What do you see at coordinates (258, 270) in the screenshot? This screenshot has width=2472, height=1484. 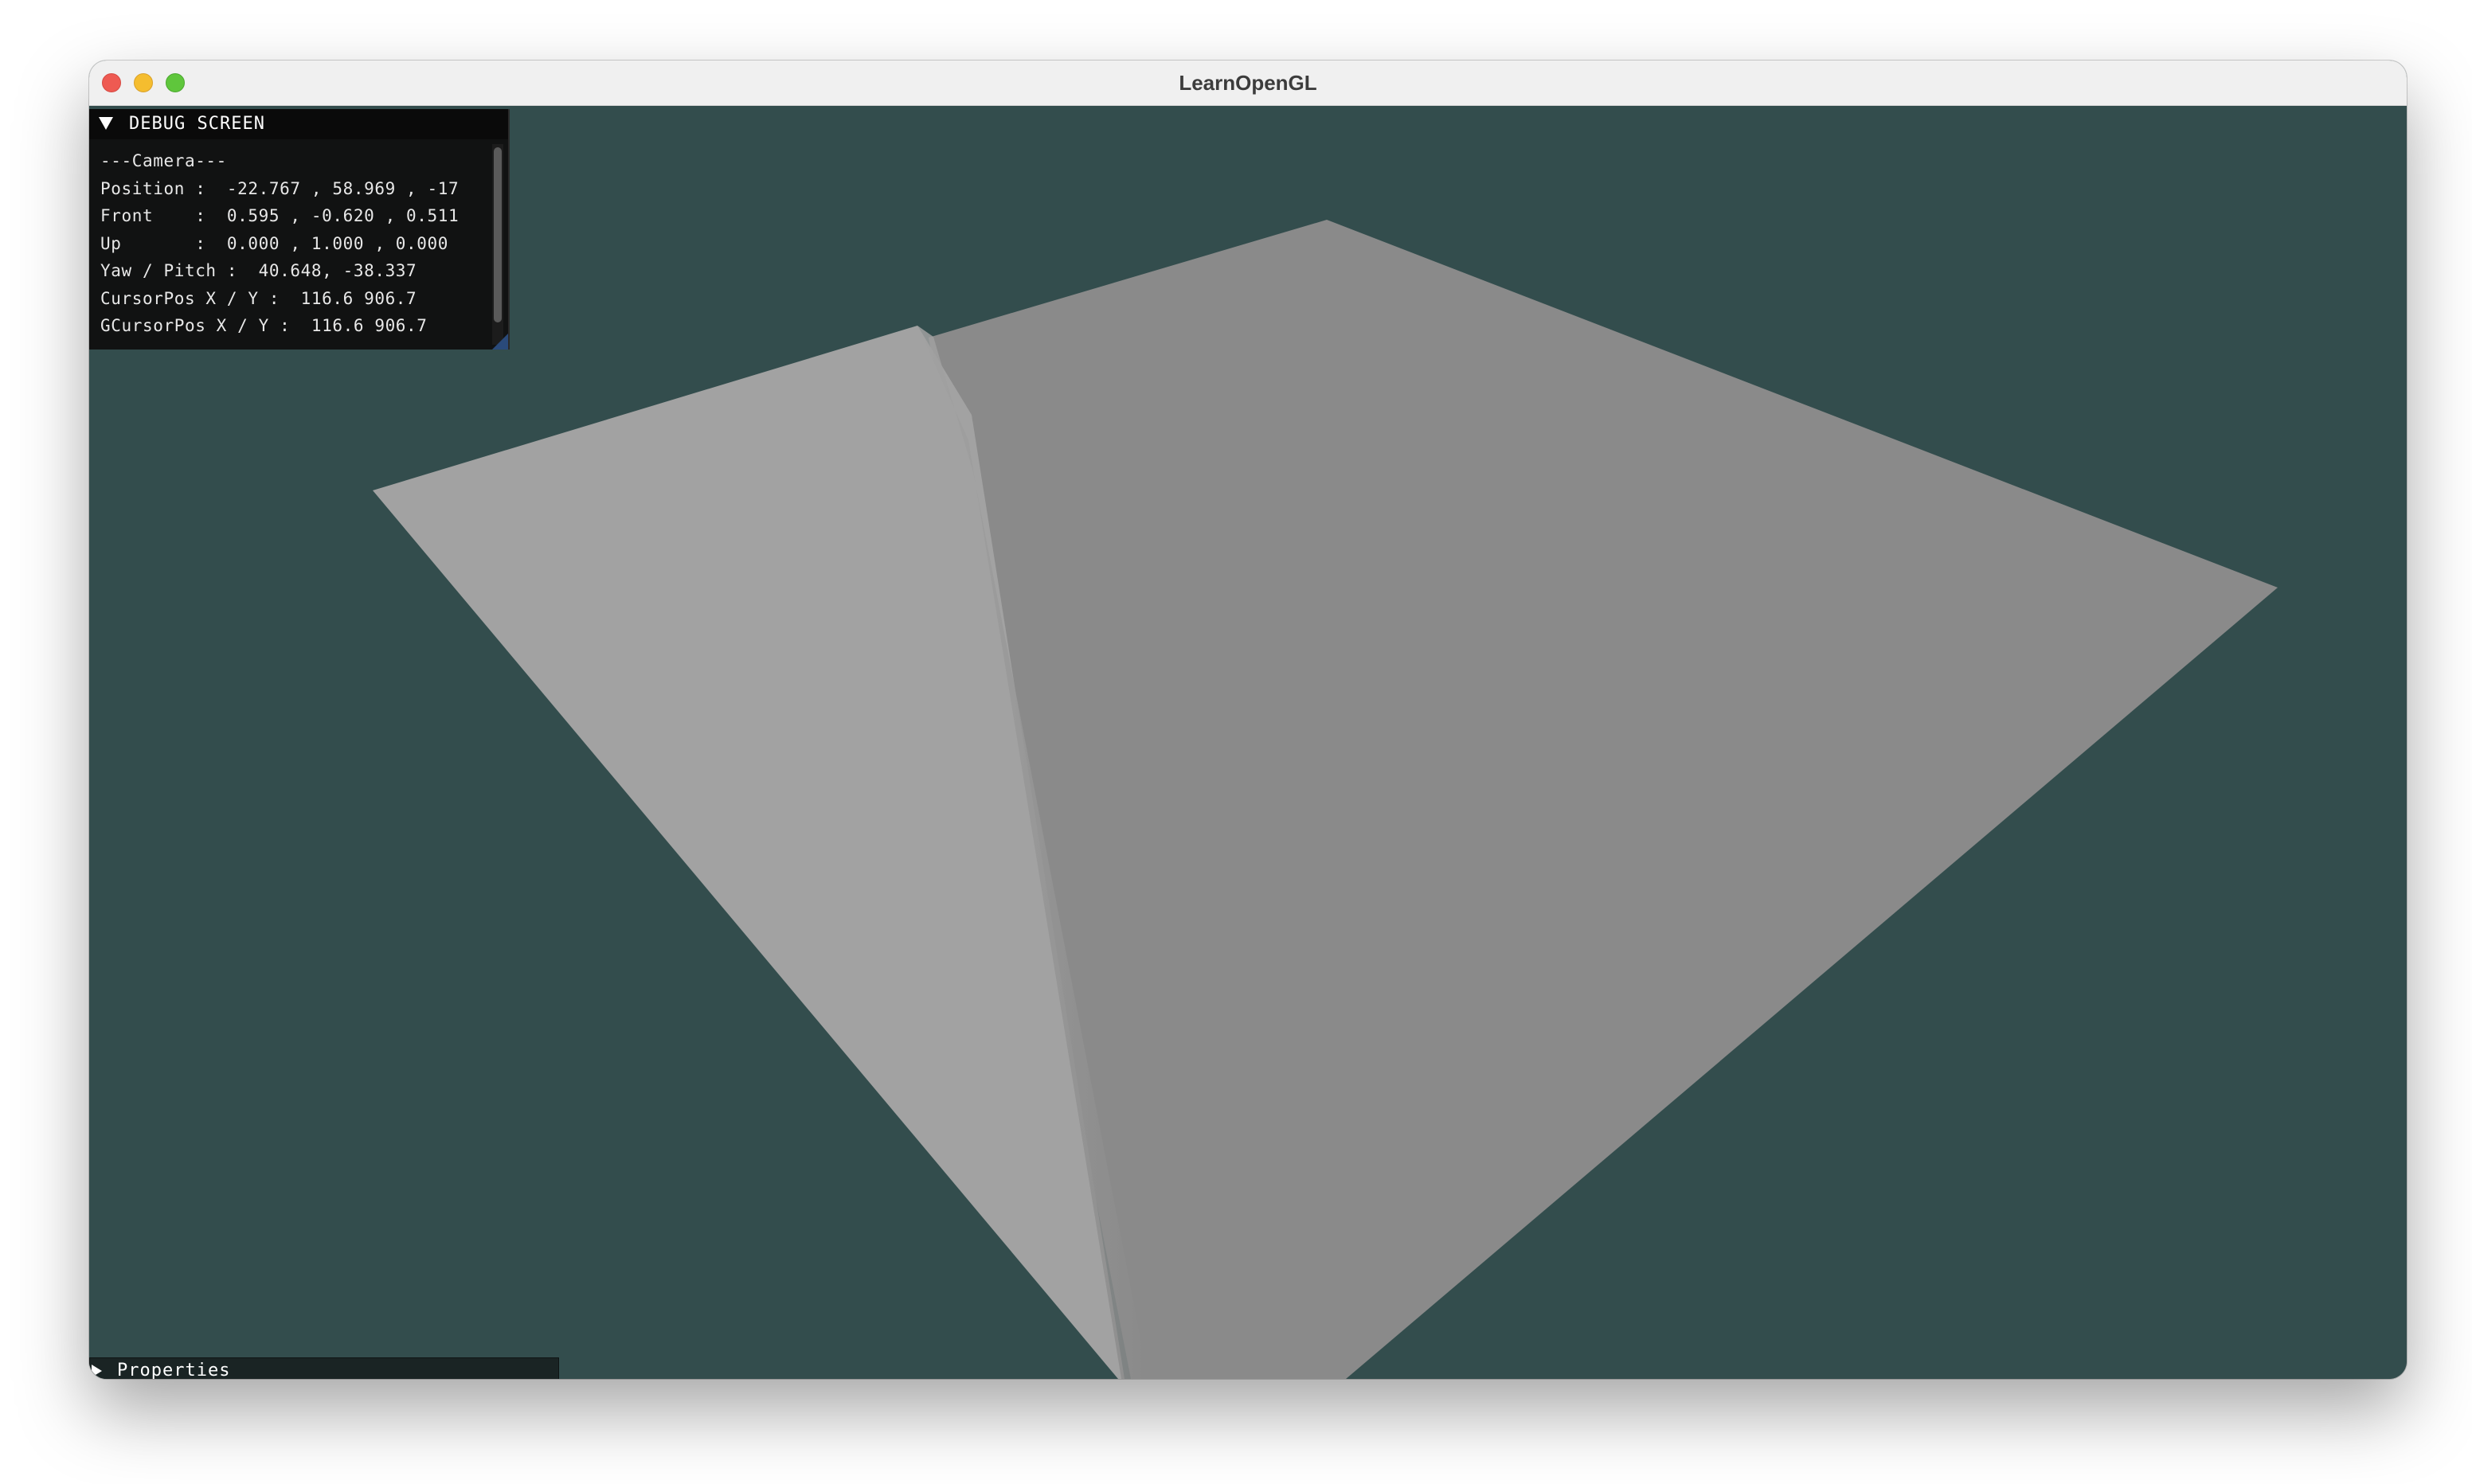 I see `debug-line-yaw-pitch: Yaw / Pitch : 40.648, -38.337` at bounding box center [258, 270].